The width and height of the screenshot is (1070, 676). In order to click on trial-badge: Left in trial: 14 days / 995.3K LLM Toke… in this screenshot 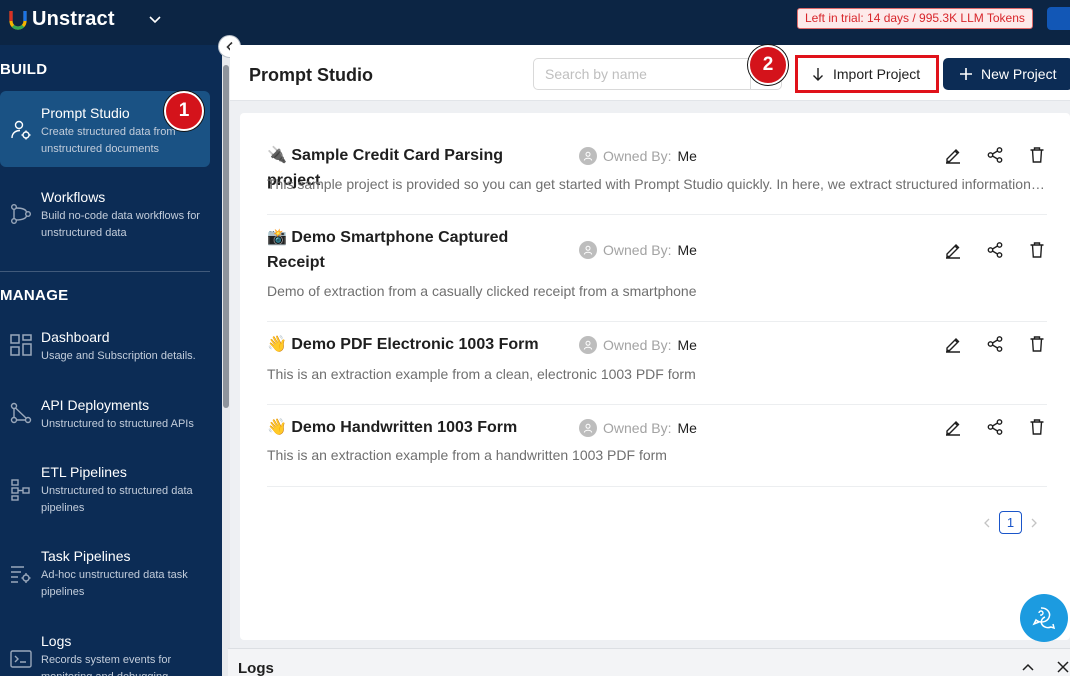, I will do `click(915, 18)`.